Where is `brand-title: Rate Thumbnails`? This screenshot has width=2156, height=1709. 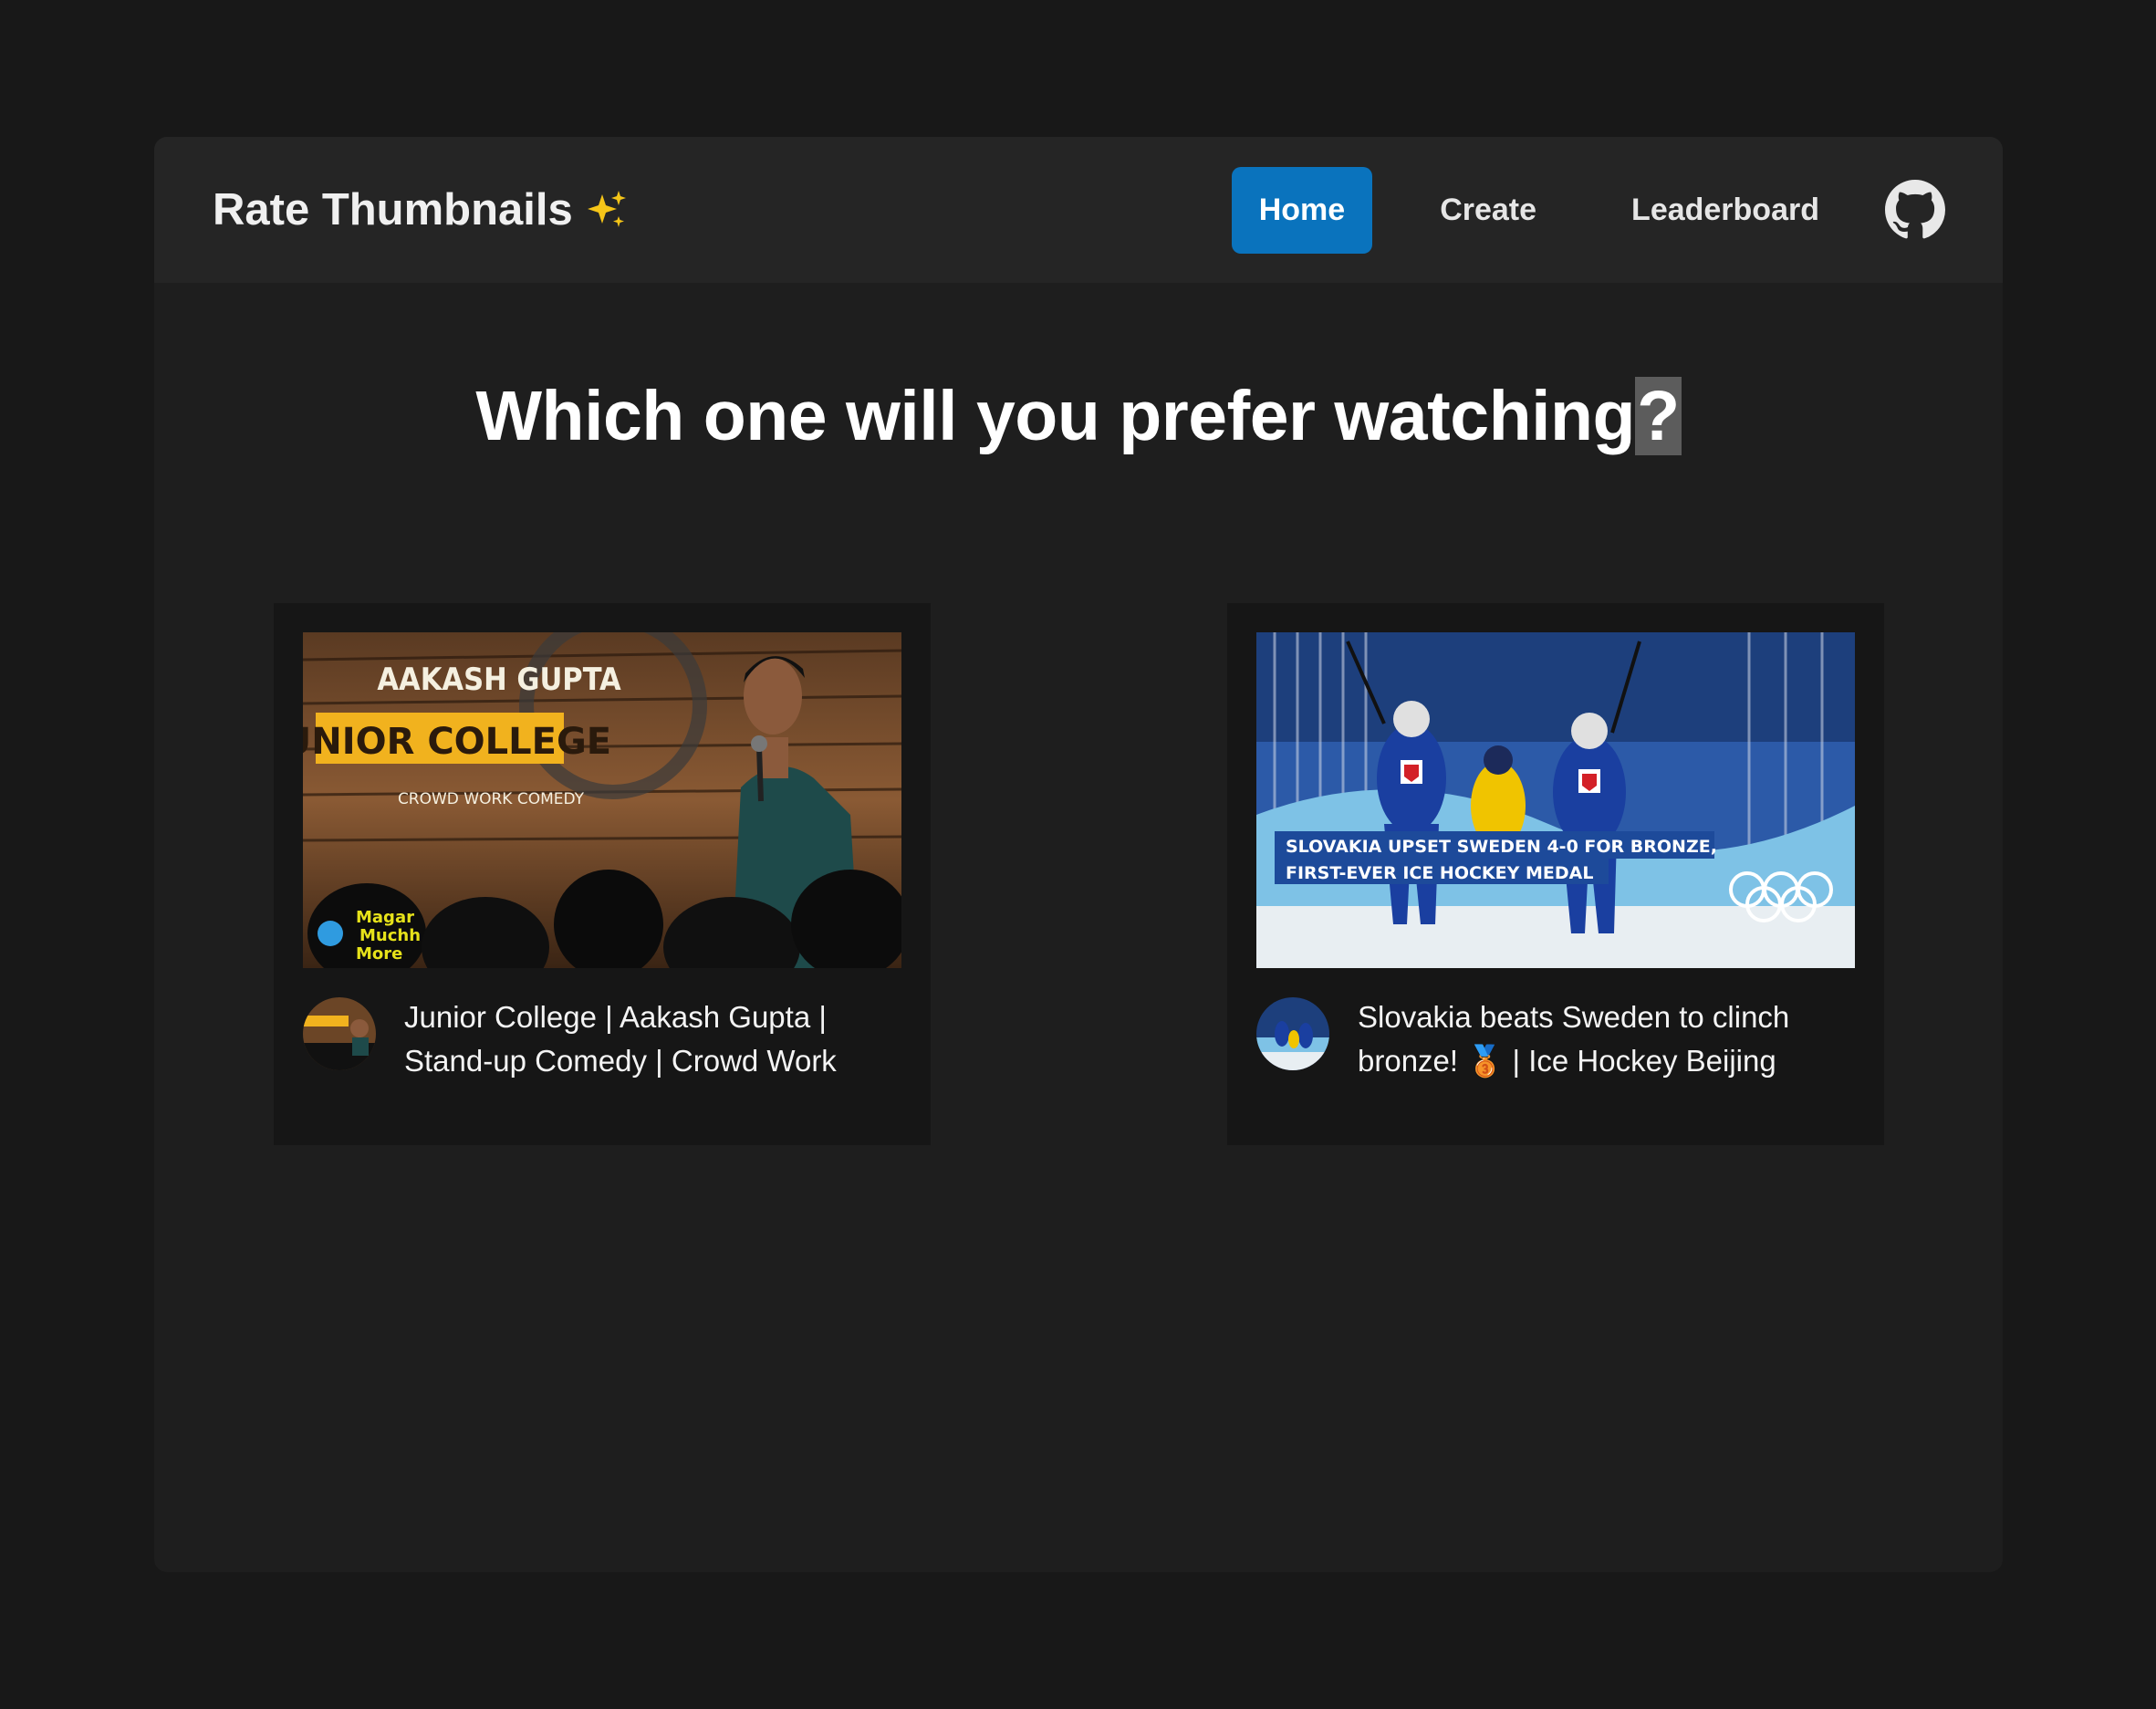 brand-title: Rate Thumbnails is located at coordinates (393, 209).